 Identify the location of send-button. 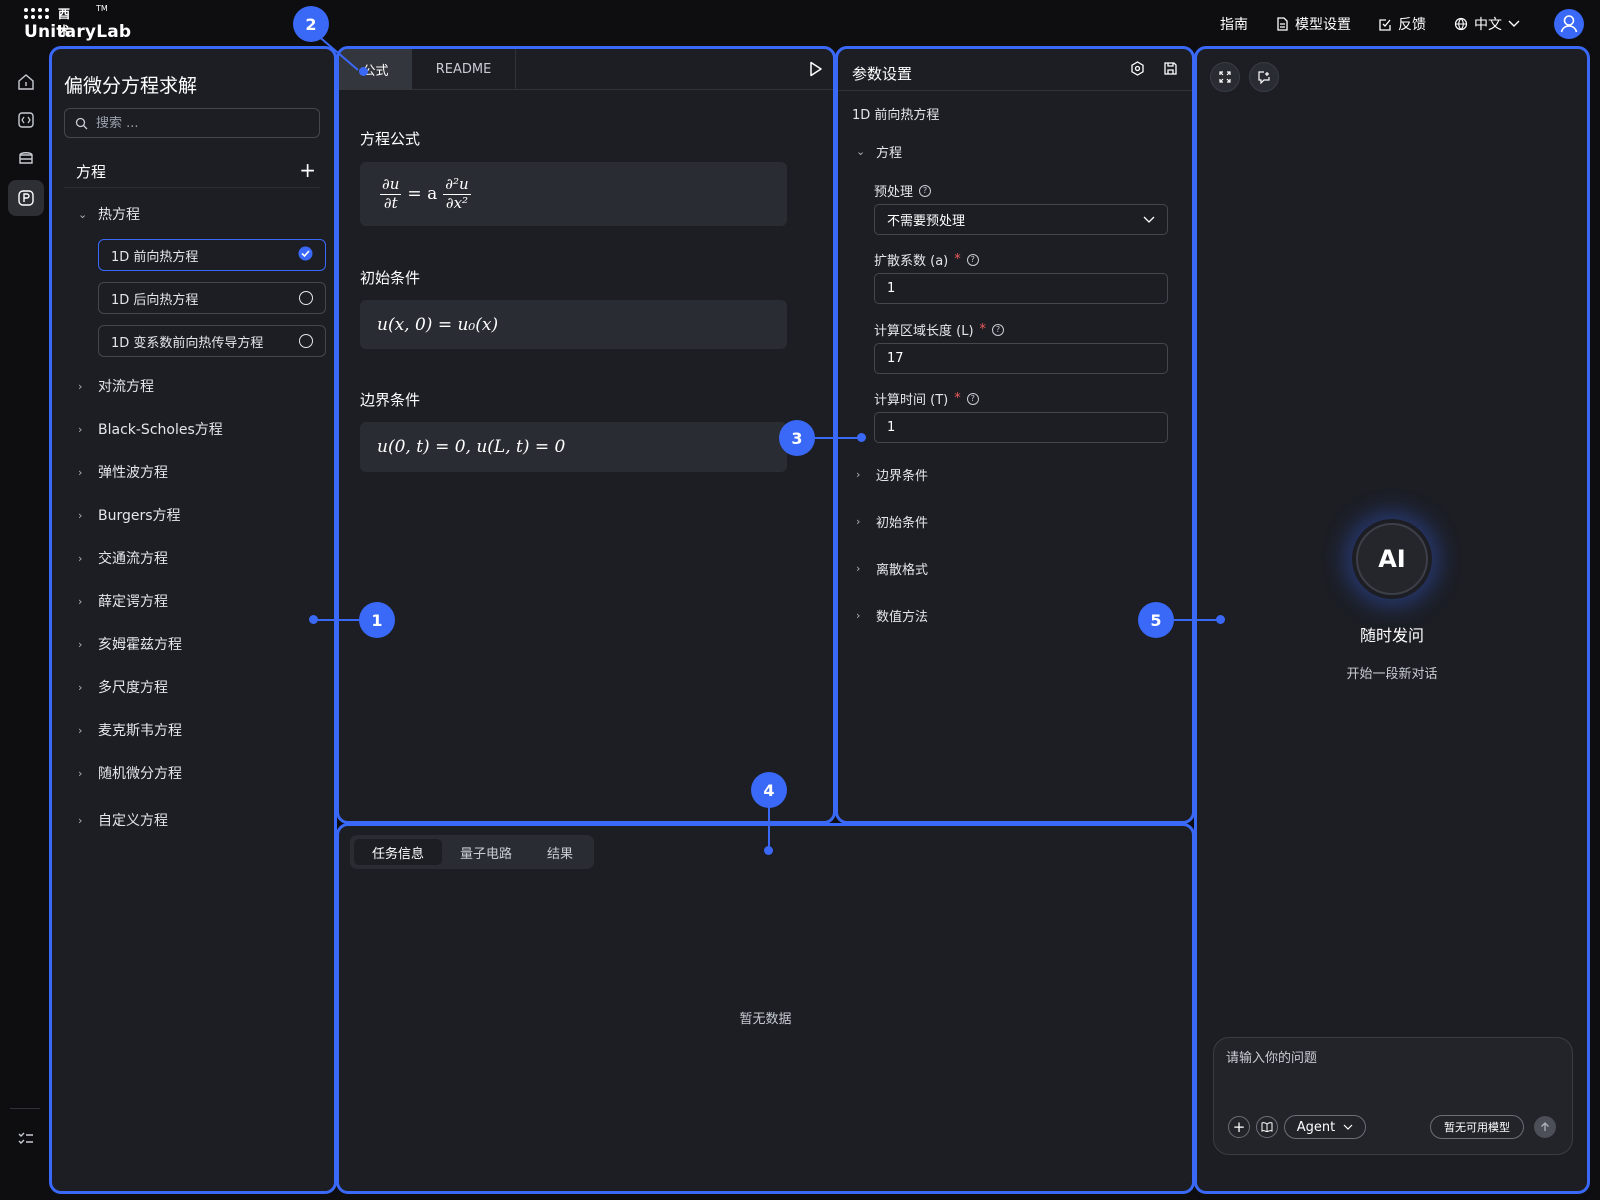
(1545, 1127).